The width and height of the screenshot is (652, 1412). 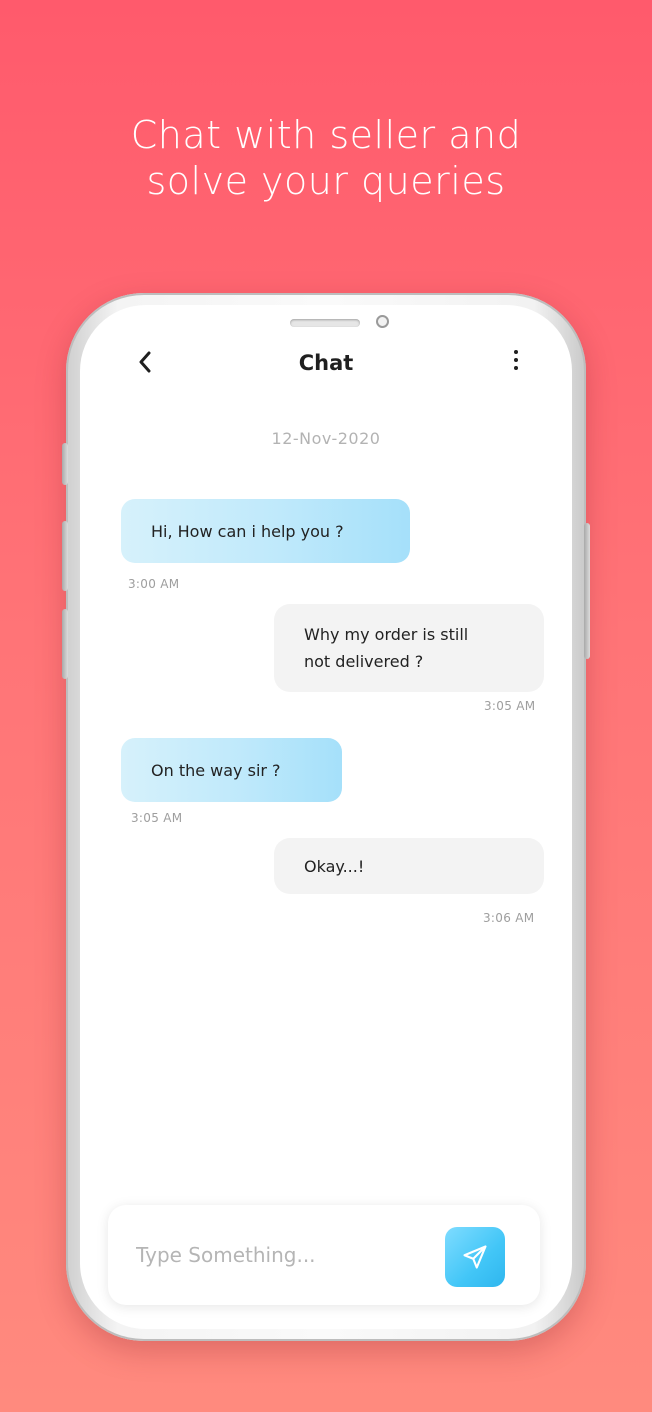 I want to click on more-options-button, so click(x=516, y=360).